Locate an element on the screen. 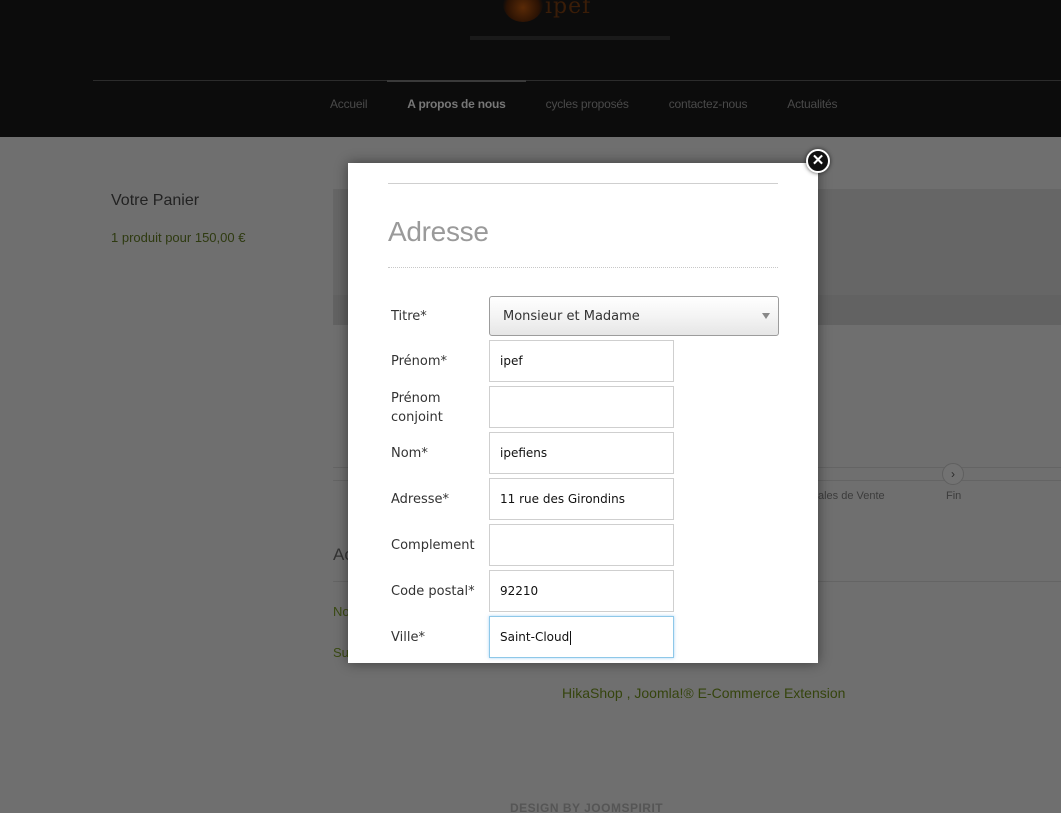 Image resolution: width=1061 pixels, height=813 pixels. step-label-cgv: ales de Vente is located at coordinates (851, 496).